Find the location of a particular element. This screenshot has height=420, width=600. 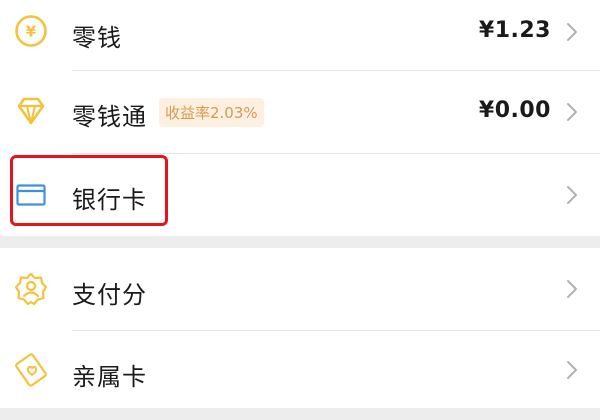

diamond-icon is located at coordinates (31, 111).